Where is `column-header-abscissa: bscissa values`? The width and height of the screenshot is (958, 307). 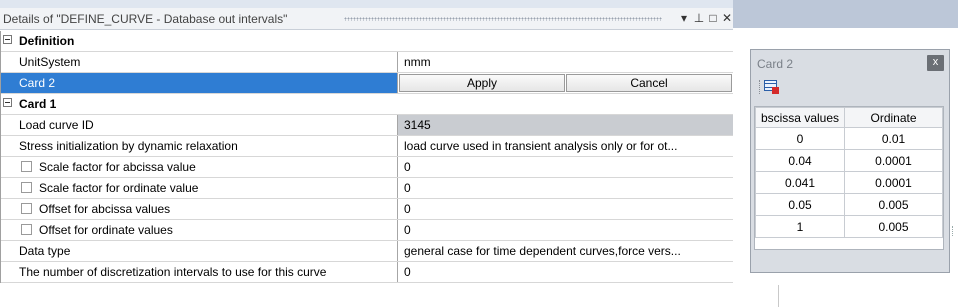 column-header-abscissa: bscissa values is located at coordinates (800, 117).